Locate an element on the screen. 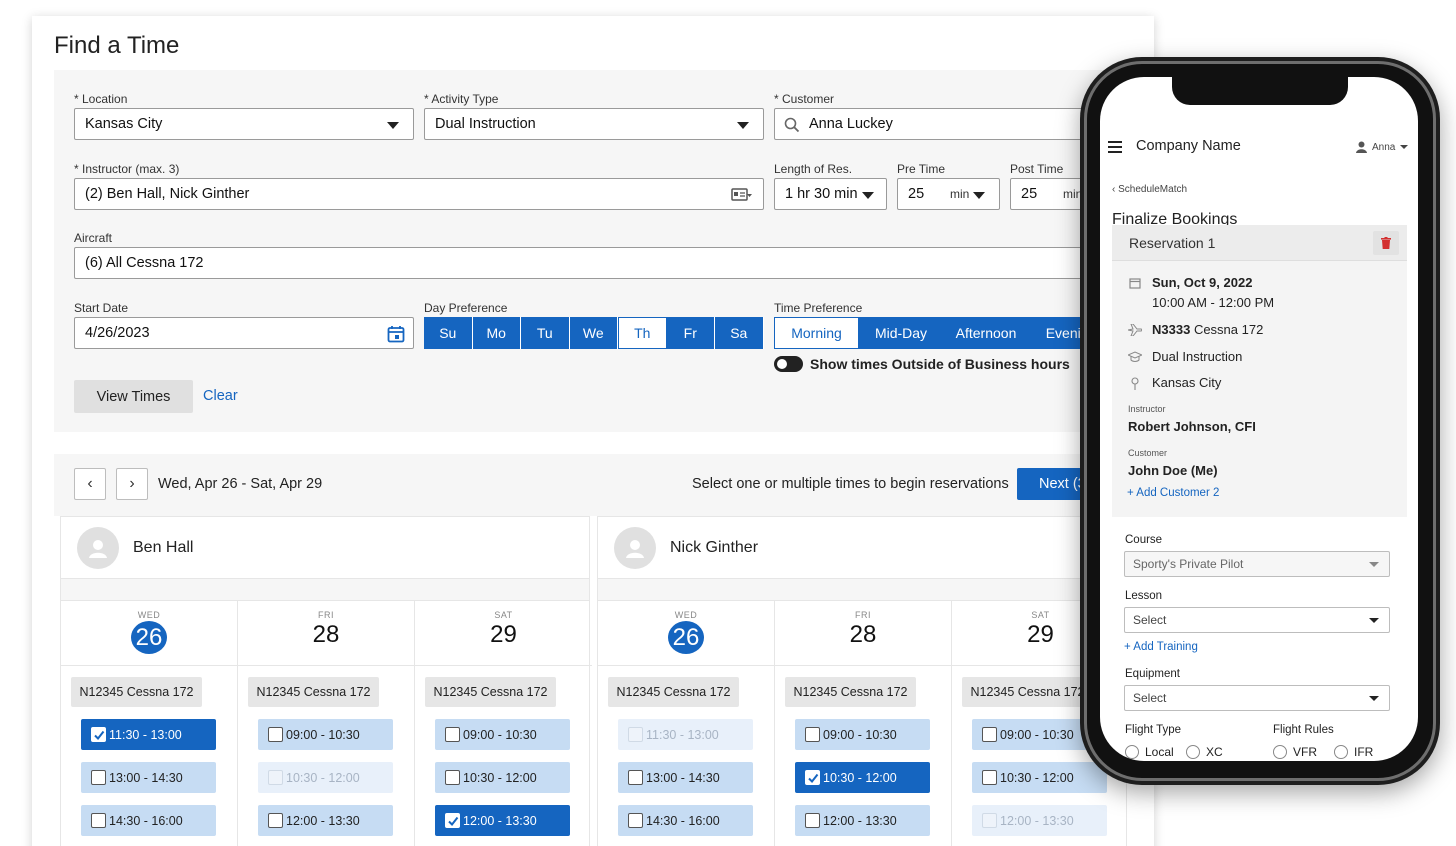 Image resolution: width=1456 pixels, height=846 pixels. day-number-today: 26 is located at coordinates (149, 637).